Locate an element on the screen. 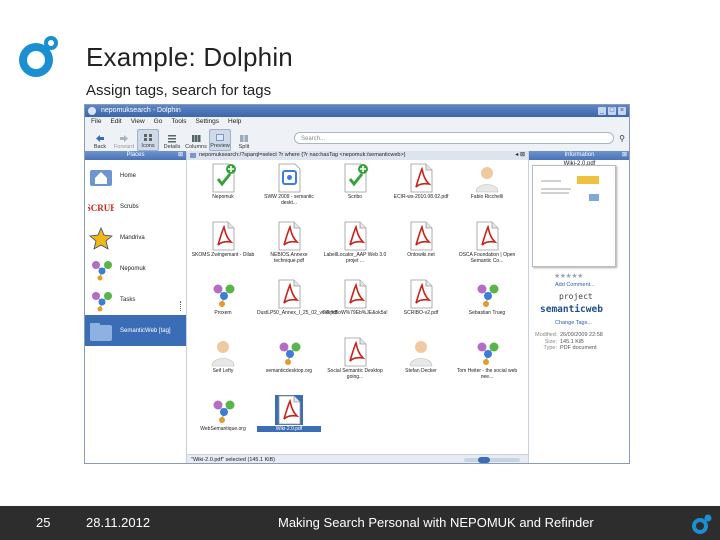  menu-file: File is located at coordinates (96, 122).